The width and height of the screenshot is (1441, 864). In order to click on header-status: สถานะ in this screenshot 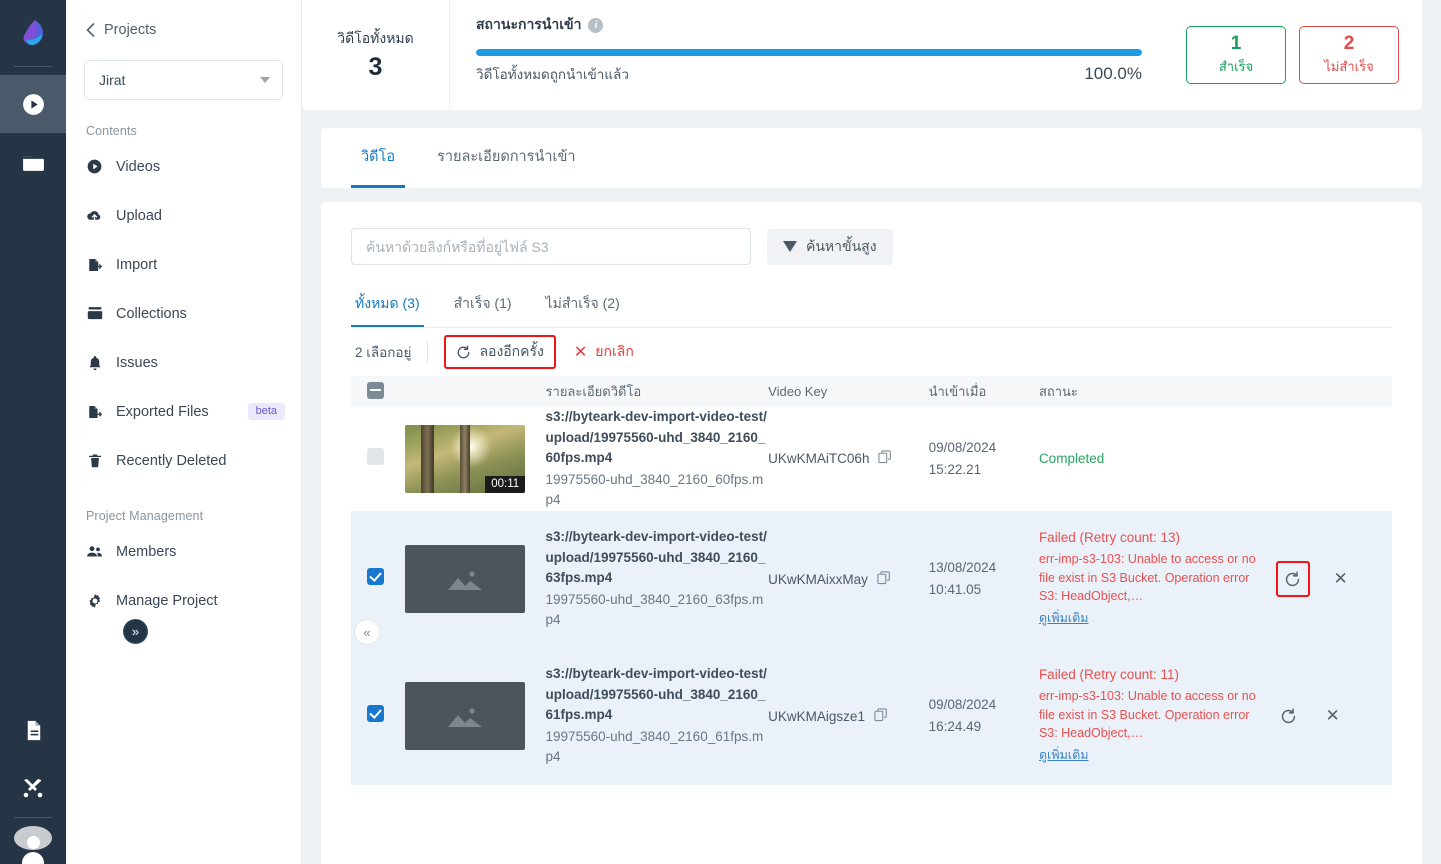, I will do `click(1150, 391)`.